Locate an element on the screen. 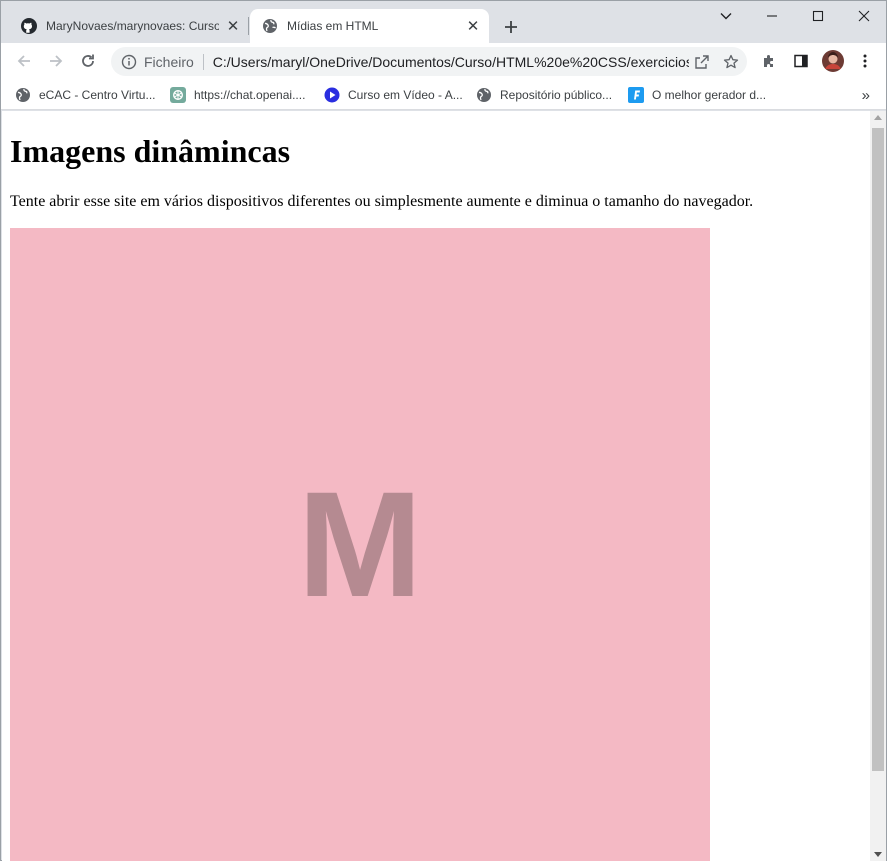 The height and width of the screenshot is (861, 887). share-icon is located at coordinates (702, 61).